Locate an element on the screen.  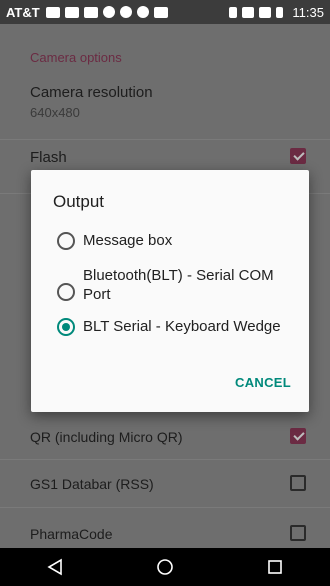
carrier-label: AT&T is located at coordinates (23, 12).